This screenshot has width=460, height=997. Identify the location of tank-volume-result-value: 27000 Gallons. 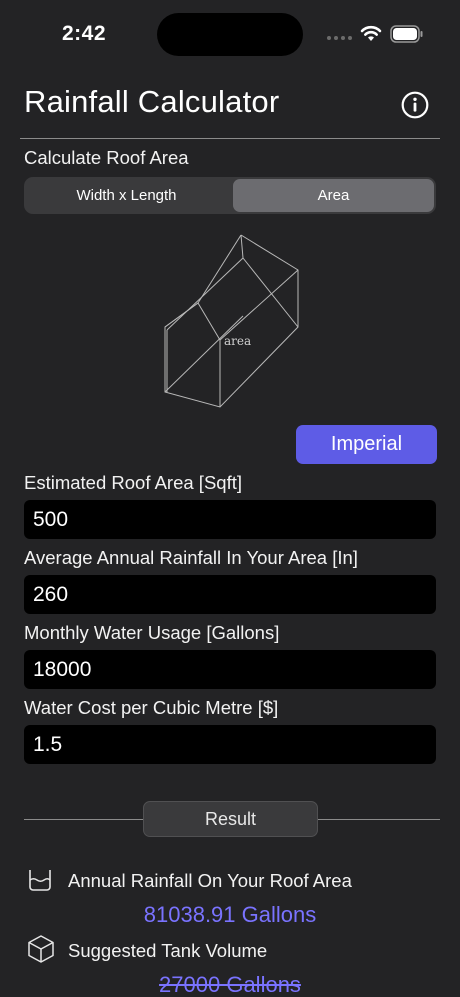
(230, 984).